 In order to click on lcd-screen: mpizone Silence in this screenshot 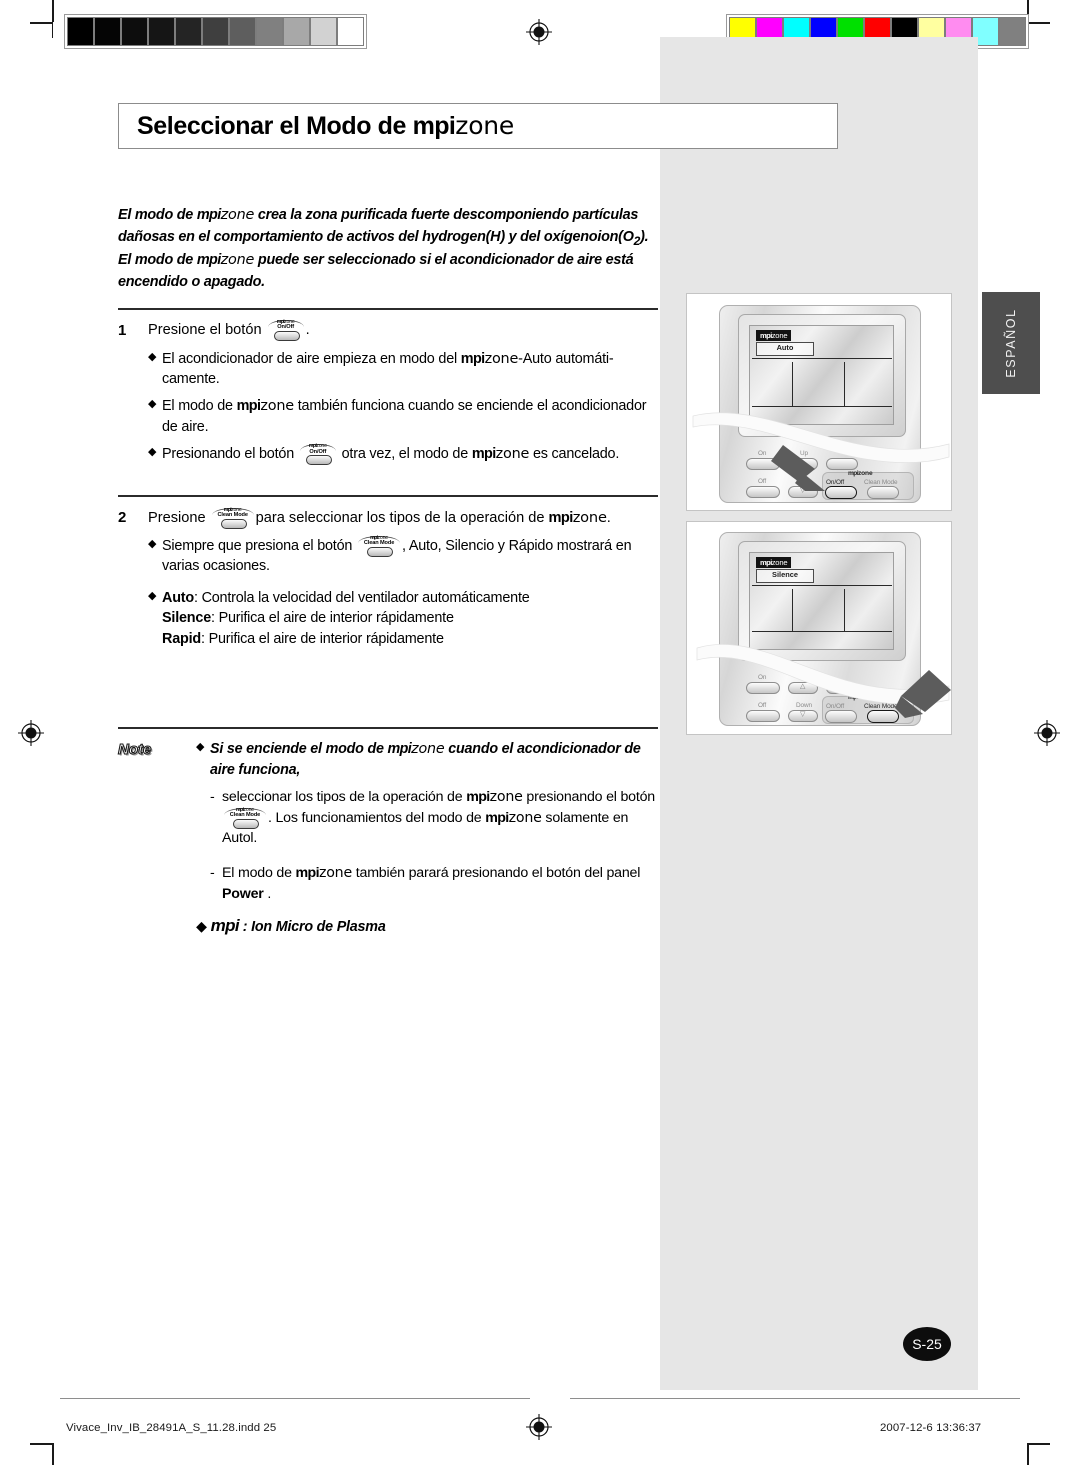, I will do `click(821, 601)`.